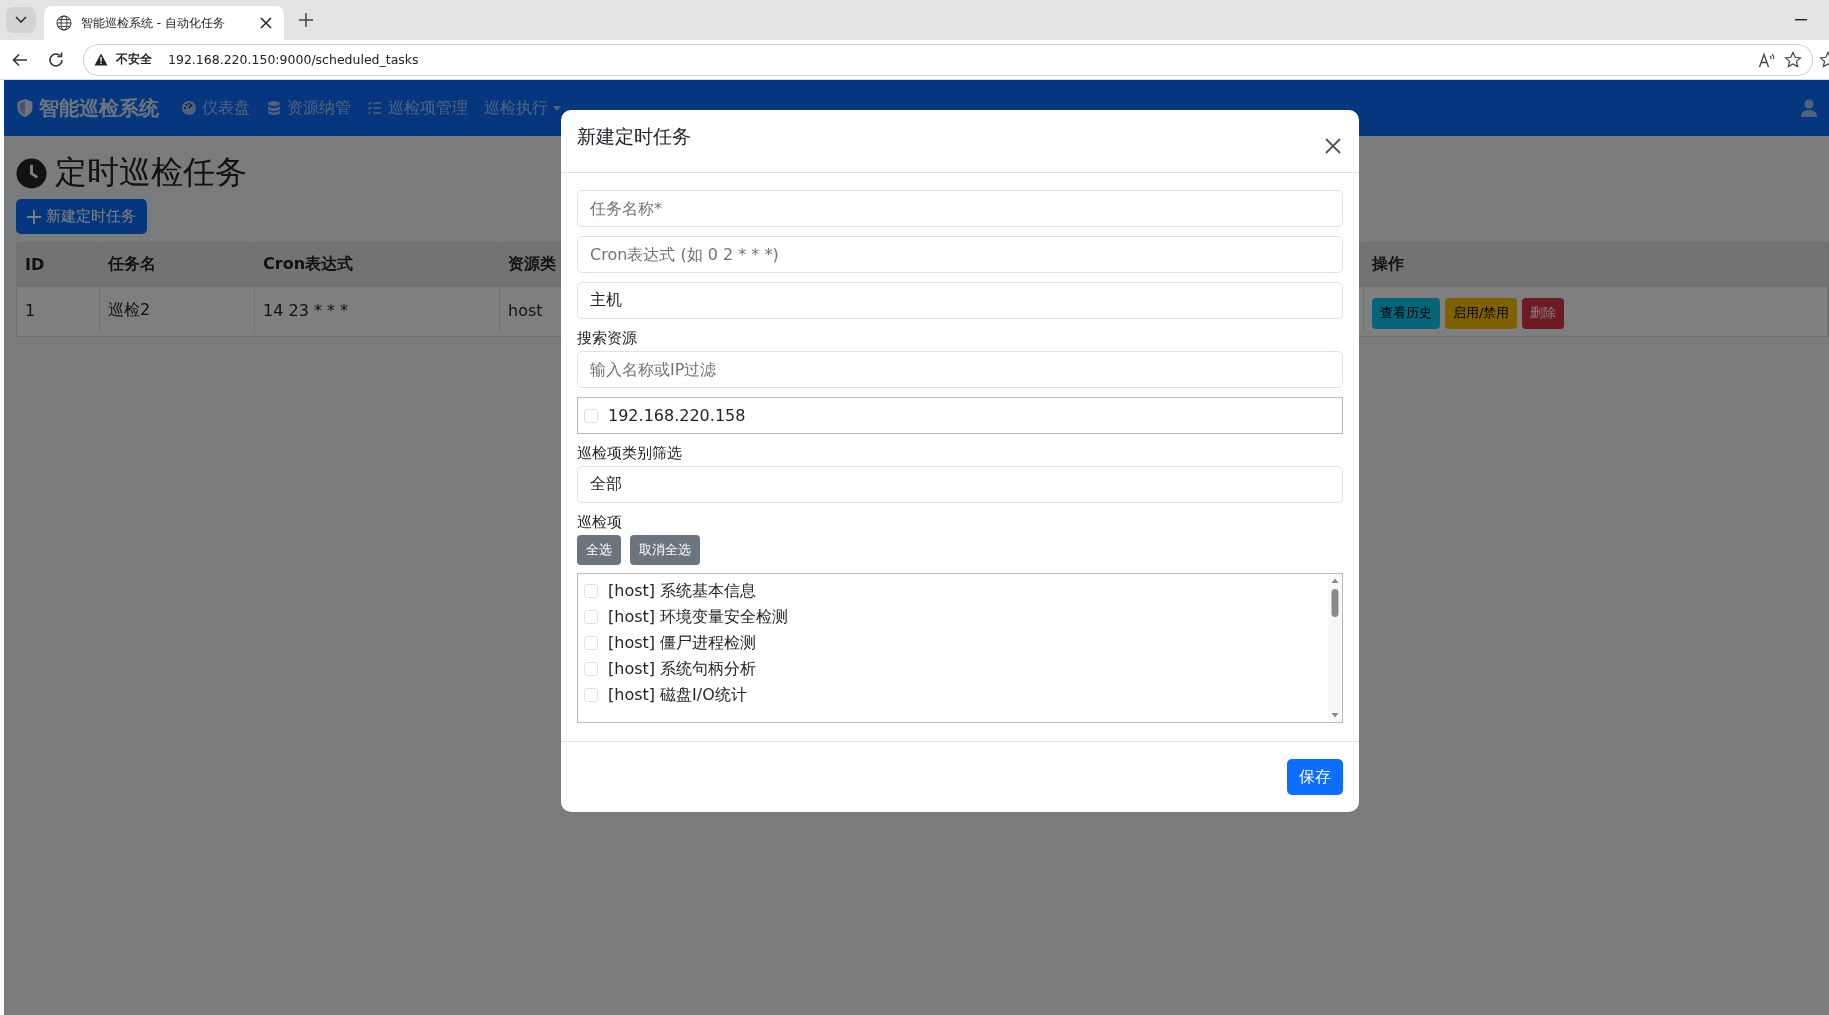 The height and width of the screenshot is (1015, 1829). I want to click on field-label: 巡检项类别筛选, so click(630, 453).